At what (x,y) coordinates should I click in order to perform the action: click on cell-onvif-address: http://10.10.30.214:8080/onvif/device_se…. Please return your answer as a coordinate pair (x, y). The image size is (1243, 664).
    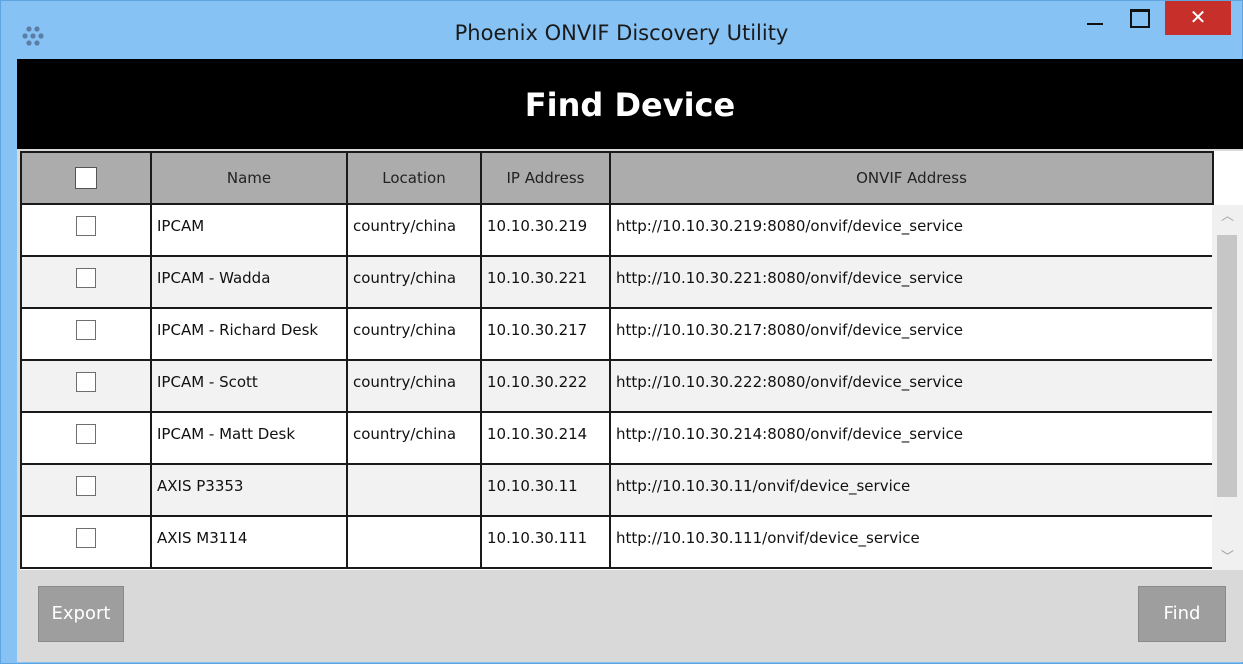
    Looking at the image, I should click on (911, 438).